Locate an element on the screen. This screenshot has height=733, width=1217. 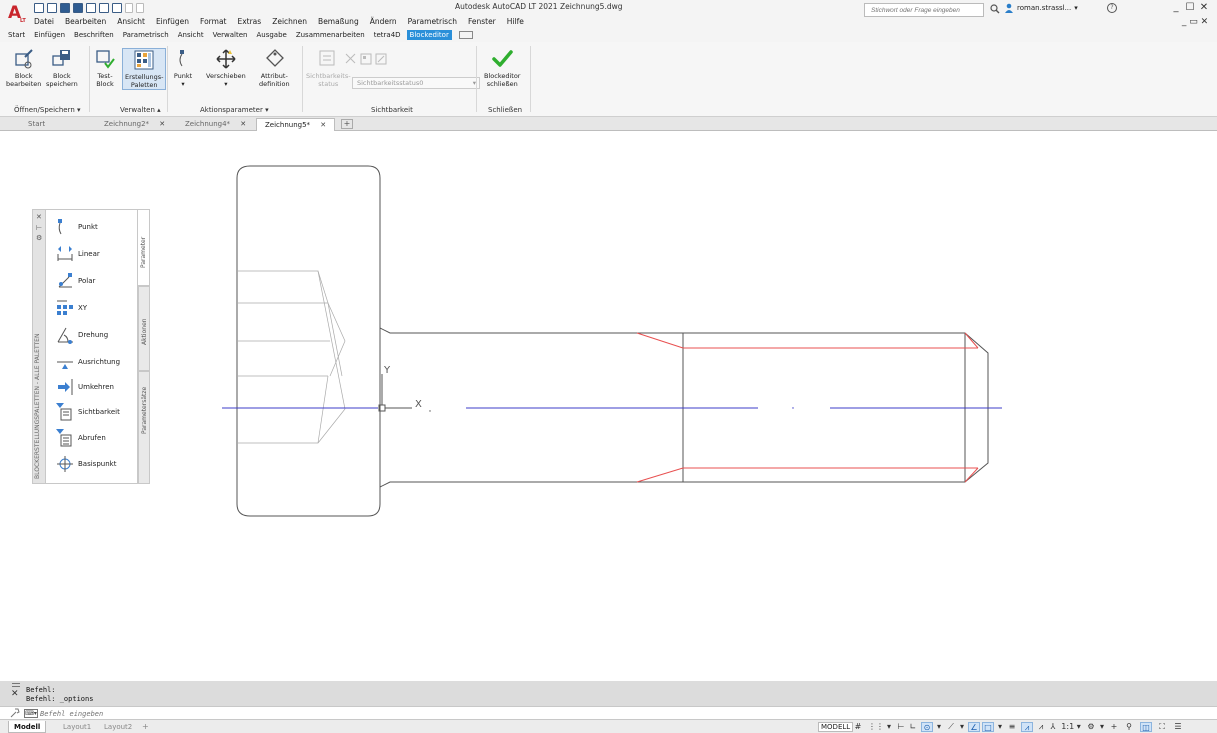
polar-tracking-icon: ⊙ is located at coordinates (927, 727).